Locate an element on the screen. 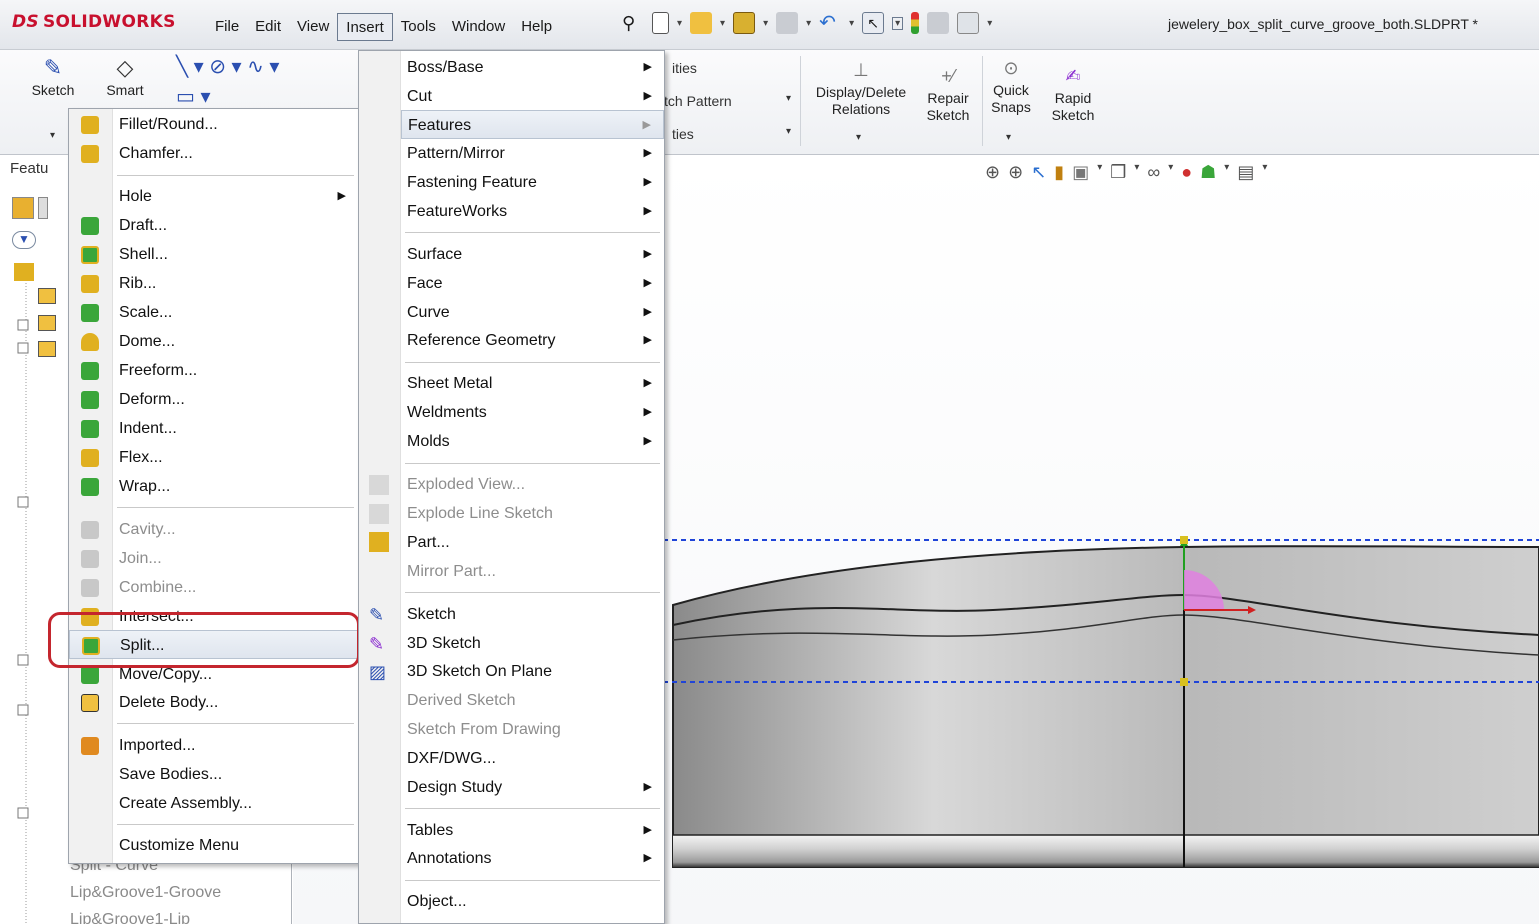 Image resolution: width=1539 pixels, height=924 pixels. tree-item-lip-groove-lip: Lip&Groove1-Lip is located at coordinates (130, 917).